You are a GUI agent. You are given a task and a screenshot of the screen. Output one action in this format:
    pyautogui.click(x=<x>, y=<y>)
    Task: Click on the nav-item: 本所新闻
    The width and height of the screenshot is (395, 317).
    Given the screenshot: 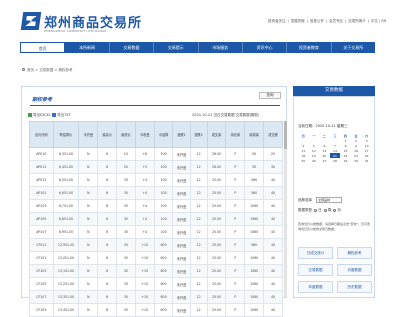 What is the action you would take?
    pyautogui.click(x=87, y=47)
    